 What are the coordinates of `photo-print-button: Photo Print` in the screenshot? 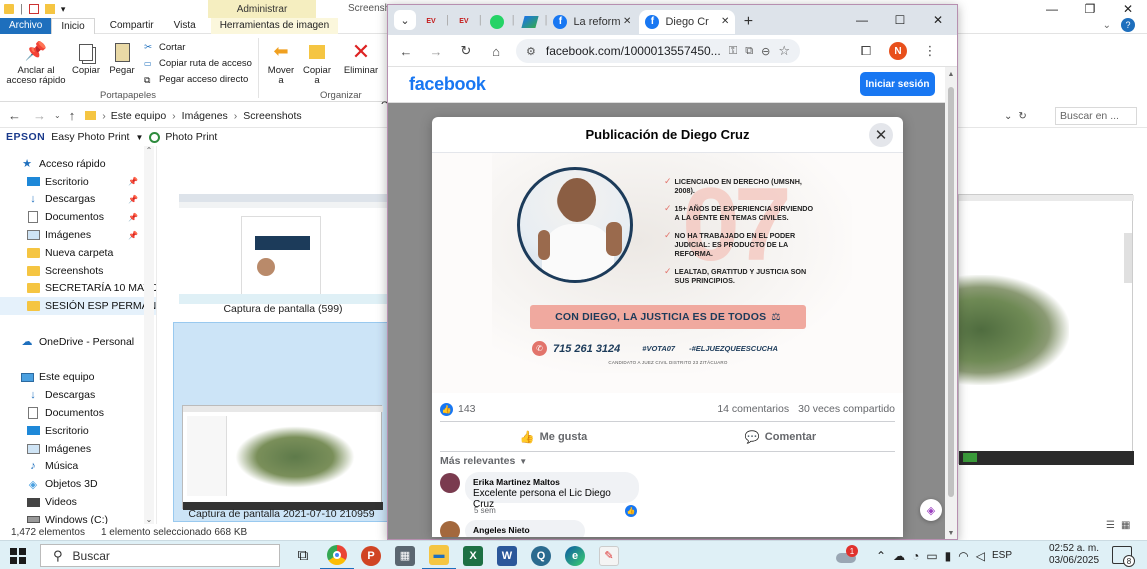 It's located at (191, 137).